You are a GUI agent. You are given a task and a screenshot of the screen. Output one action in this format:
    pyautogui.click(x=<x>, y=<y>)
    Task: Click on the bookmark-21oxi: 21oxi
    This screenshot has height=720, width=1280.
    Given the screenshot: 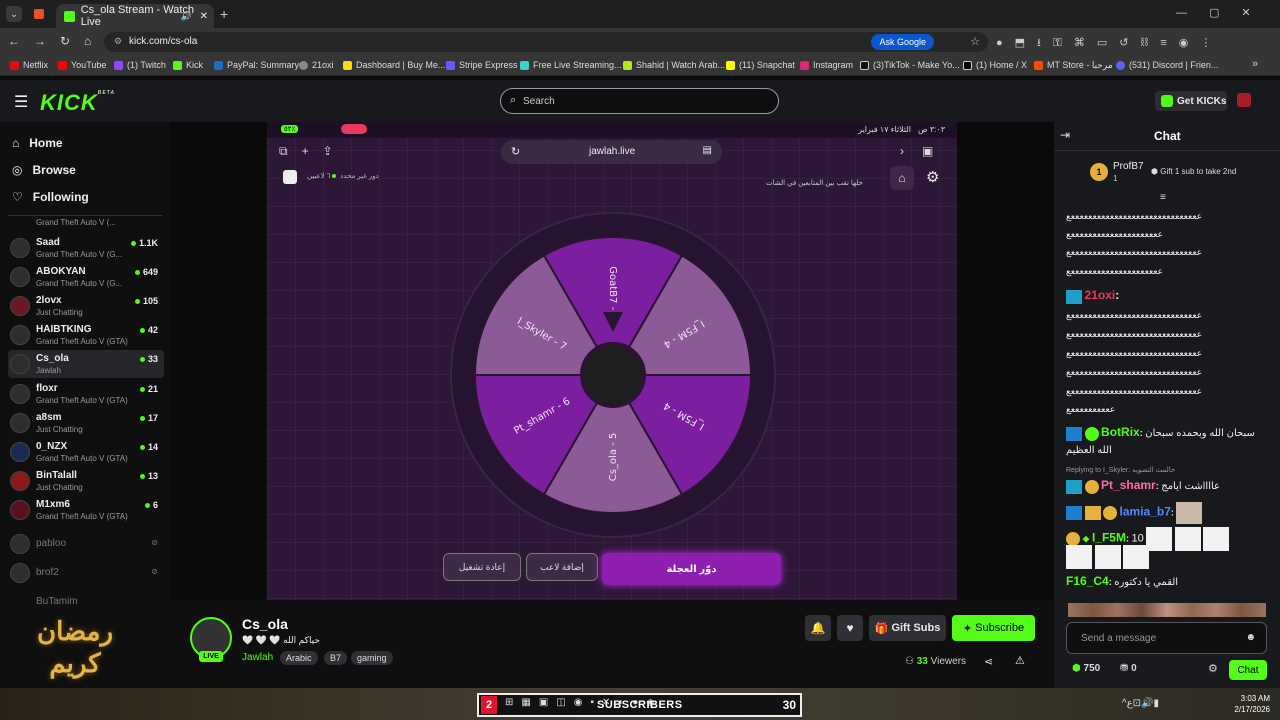 What is the action you would take?
    pyautogui.click(x=316, y=65)
    